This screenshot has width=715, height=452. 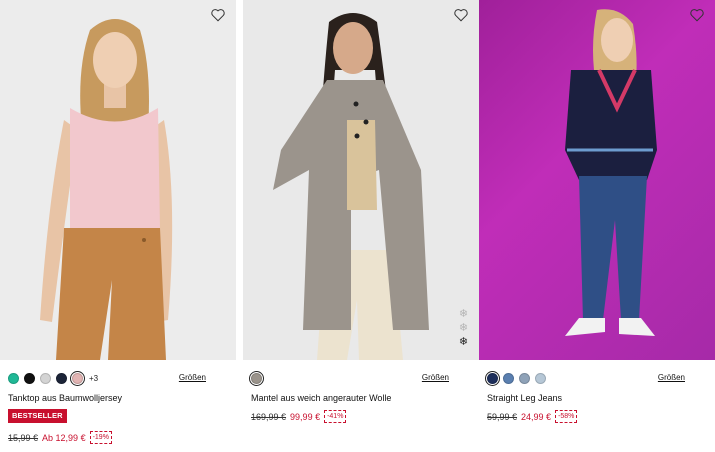 I want to click on price-row: 15,99 € Ab 12,99 € -19%, so click(x=60, y=437).